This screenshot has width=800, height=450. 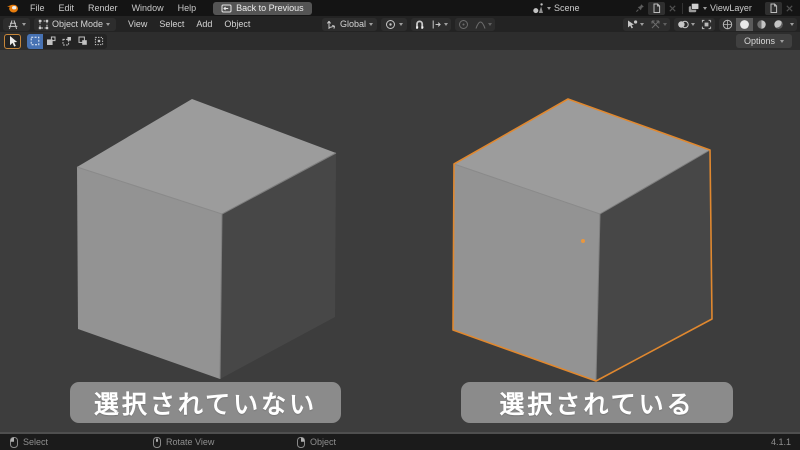 What do you see at coordinates (400, 442) in the screenshot?
I see `status-bar: Select Rotate View Object 4.1.1` at bounding box center [400, 442].